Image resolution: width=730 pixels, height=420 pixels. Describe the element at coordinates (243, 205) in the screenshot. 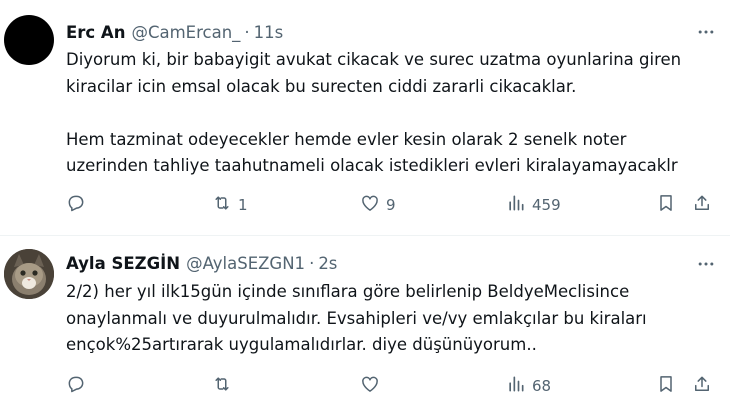

I see `retweet-count: 1` at that location.